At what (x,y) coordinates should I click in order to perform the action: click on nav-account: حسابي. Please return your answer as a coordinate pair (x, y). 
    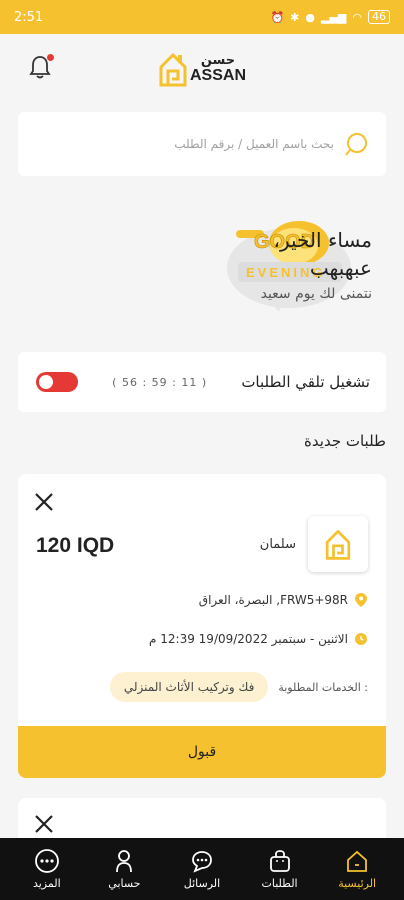
    Looking at the image, I should click on (124, 869).